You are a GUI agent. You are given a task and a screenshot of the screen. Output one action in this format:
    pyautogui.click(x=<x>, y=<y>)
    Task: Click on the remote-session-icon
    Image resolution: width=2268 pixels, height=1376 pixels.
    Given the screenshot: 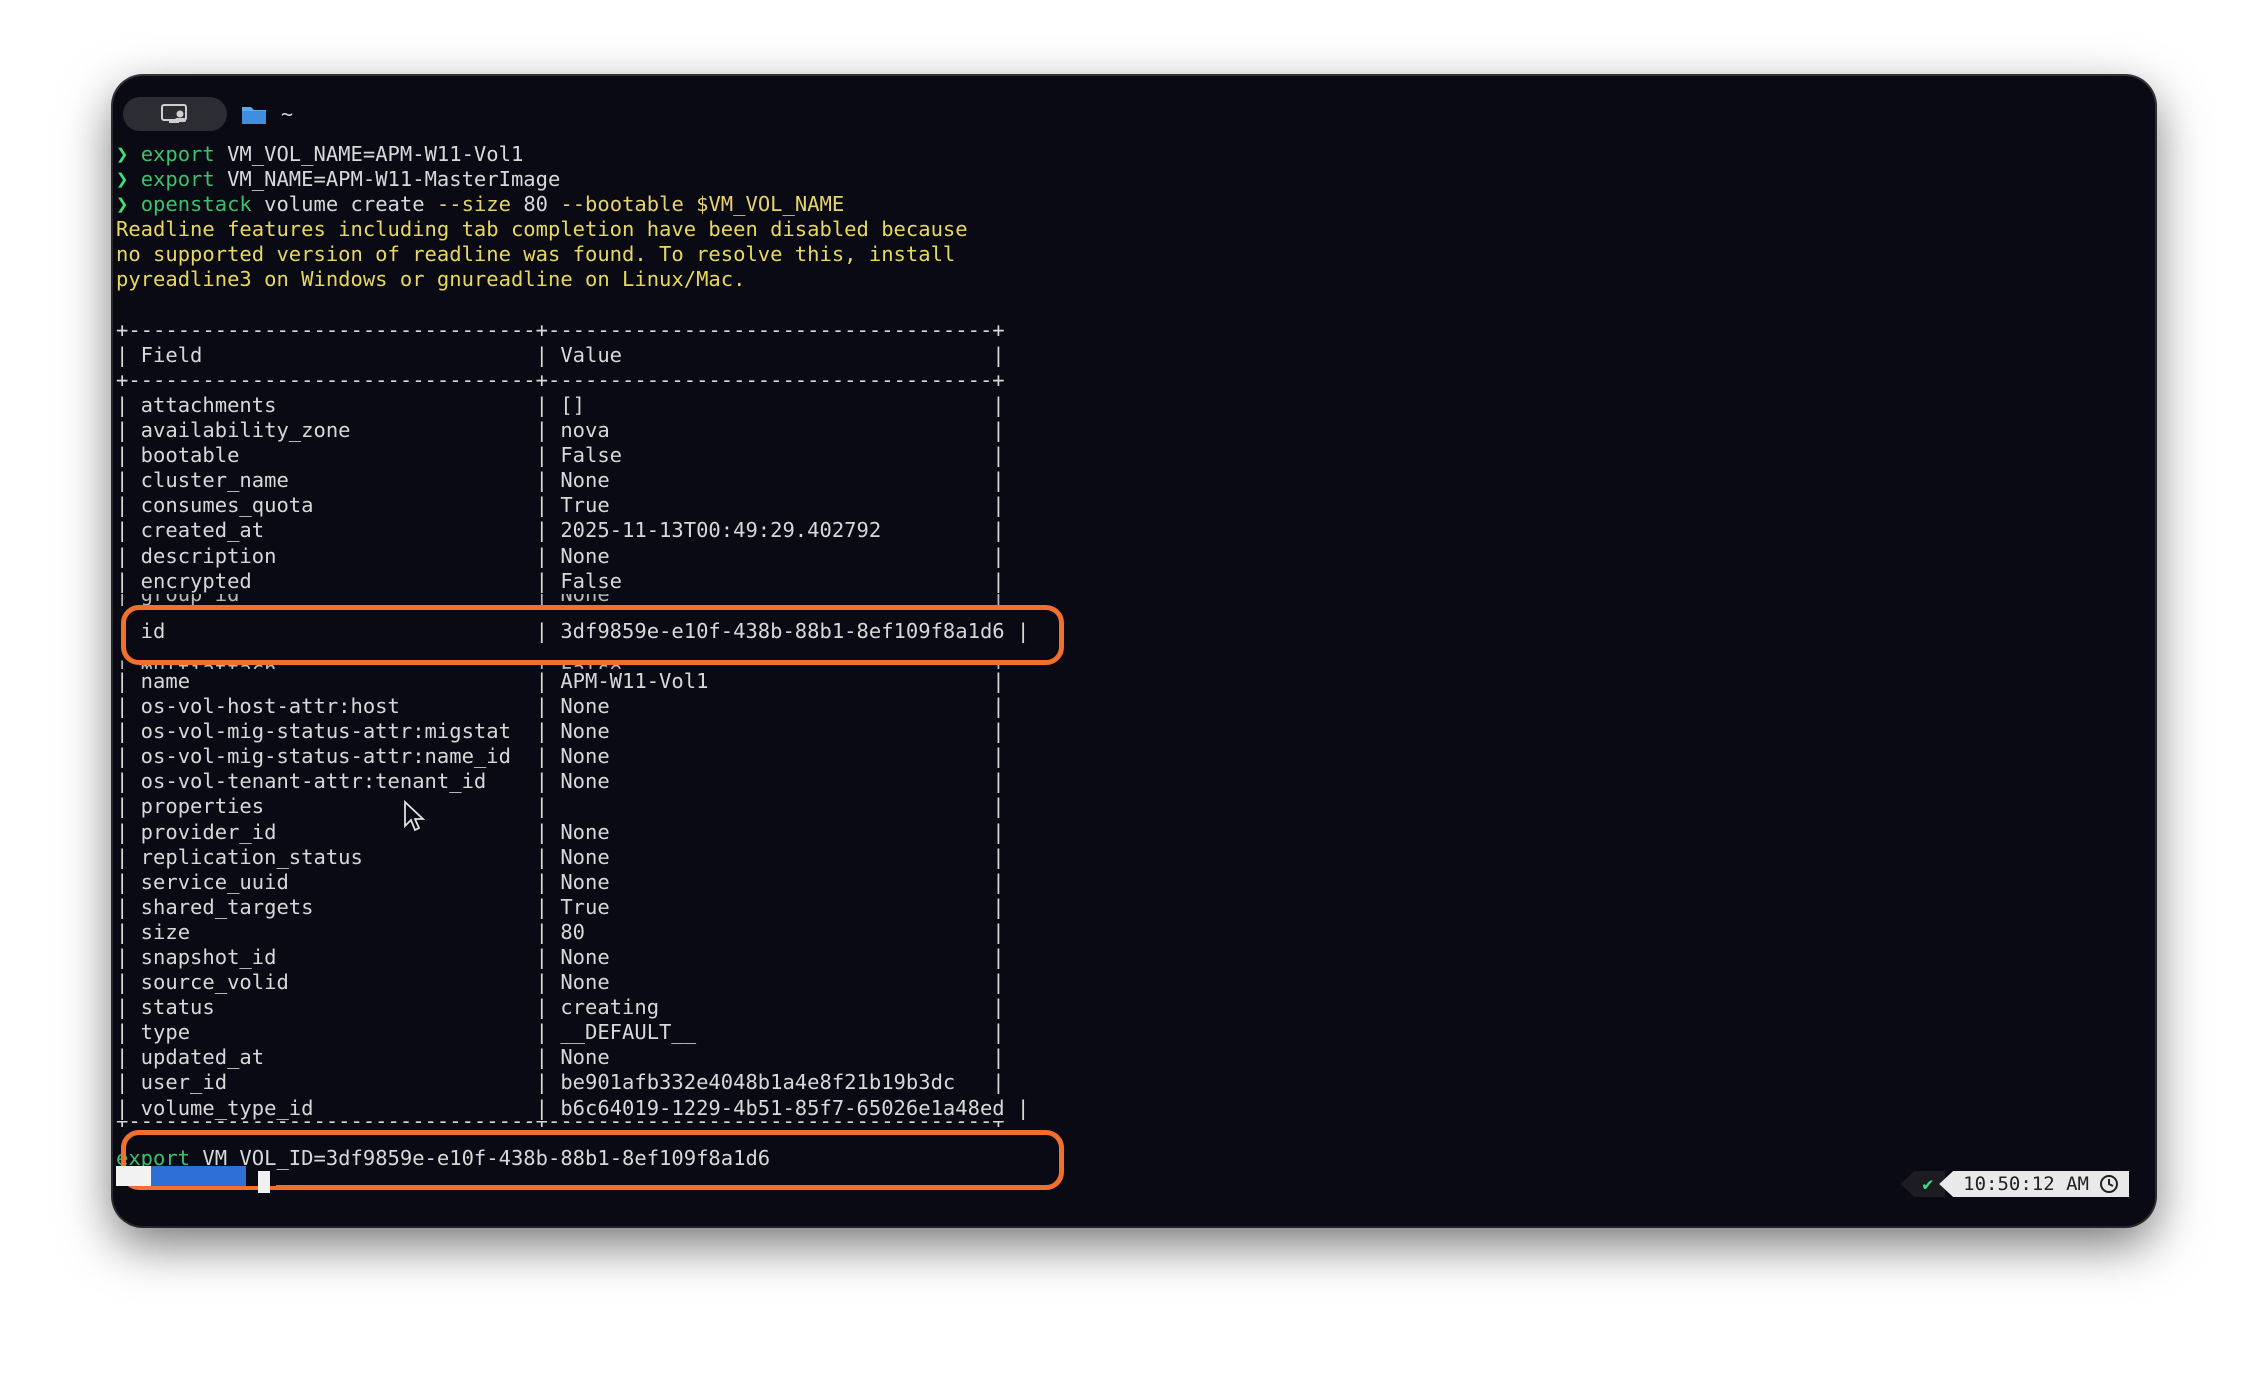 What is the action you would take?
    pyautogui.click(x=174, y=113)
    